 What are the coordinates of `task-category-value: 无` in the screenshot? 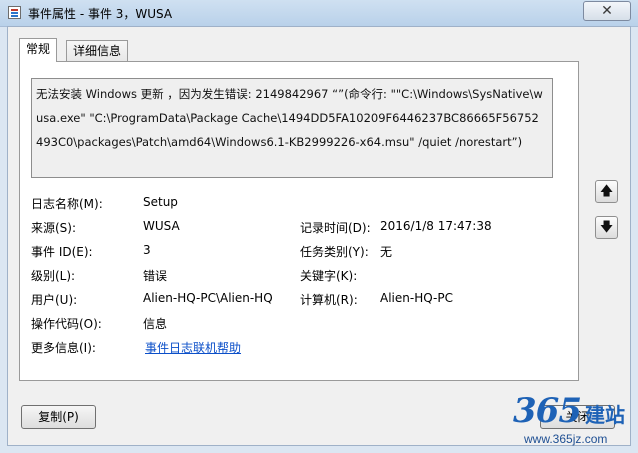 It's located at (386, 252).